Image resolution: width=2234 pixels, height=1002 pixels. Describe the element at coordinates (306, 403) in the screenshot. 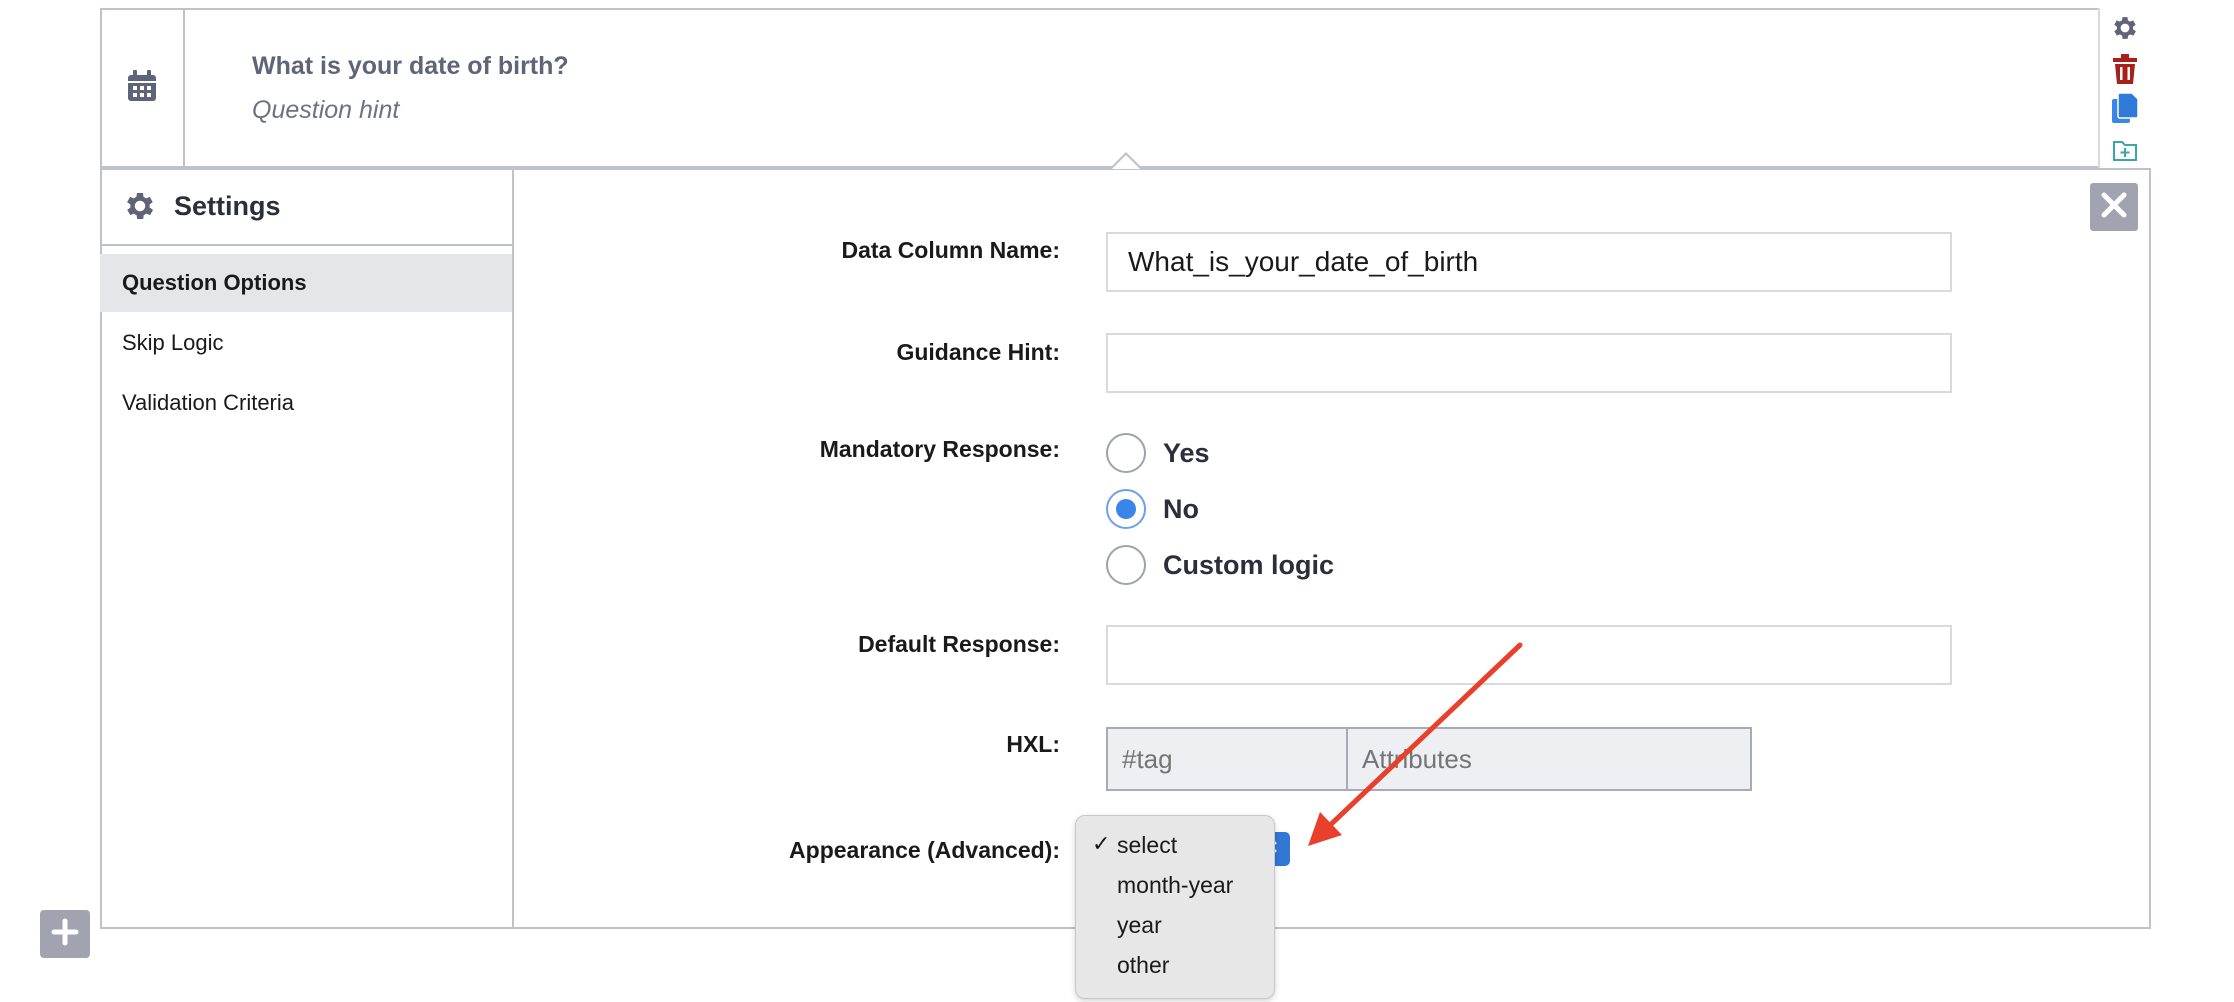

I see `nav-validation-criteria: Validation Criteria` at that location.